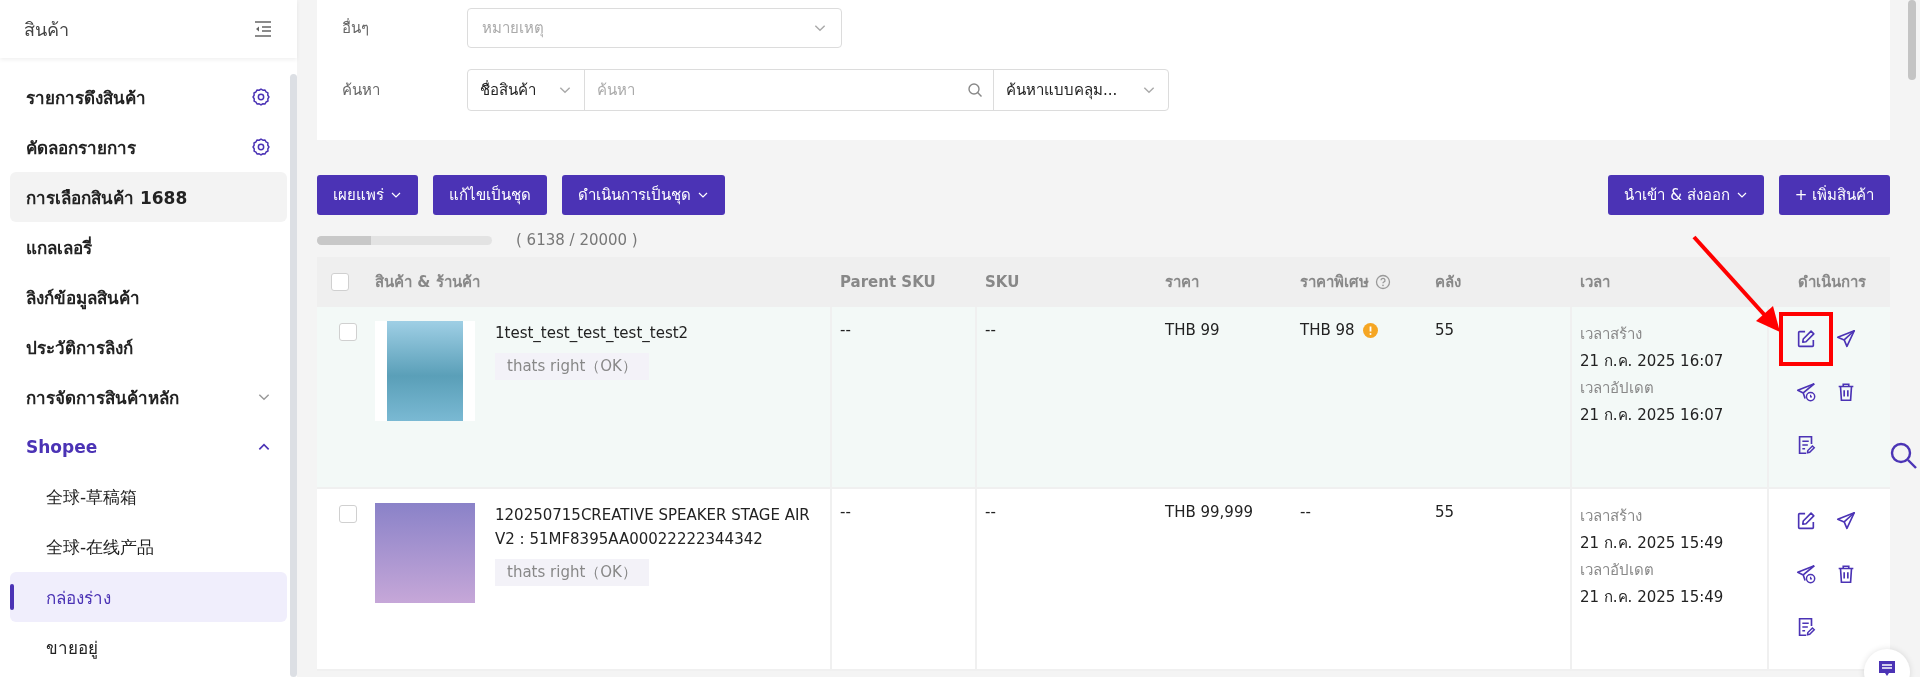  Describe the element at coordinates (781, 90) in the screenshot. I see `search-field: ค้นหา` at that location.